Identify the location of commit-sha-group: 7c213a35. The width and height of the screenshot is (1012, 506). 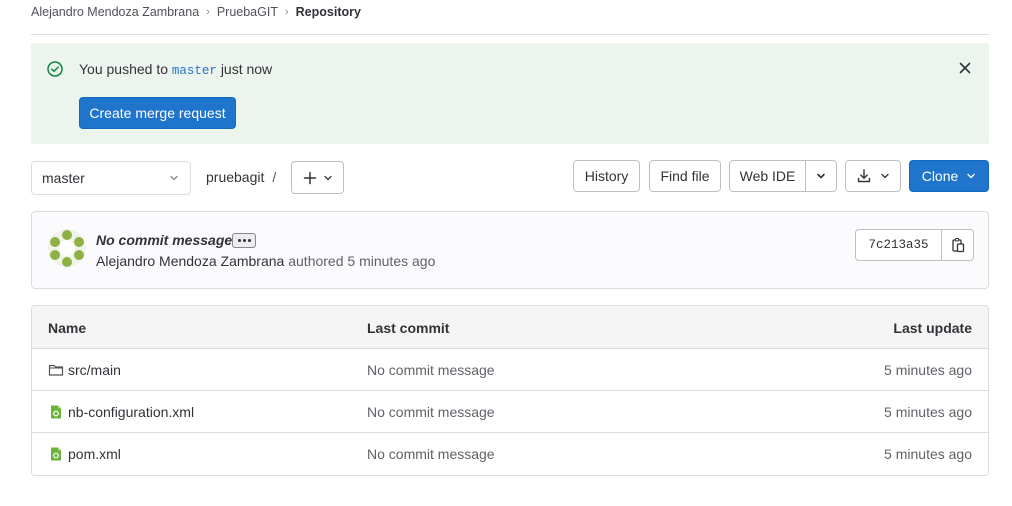
(914, 245).